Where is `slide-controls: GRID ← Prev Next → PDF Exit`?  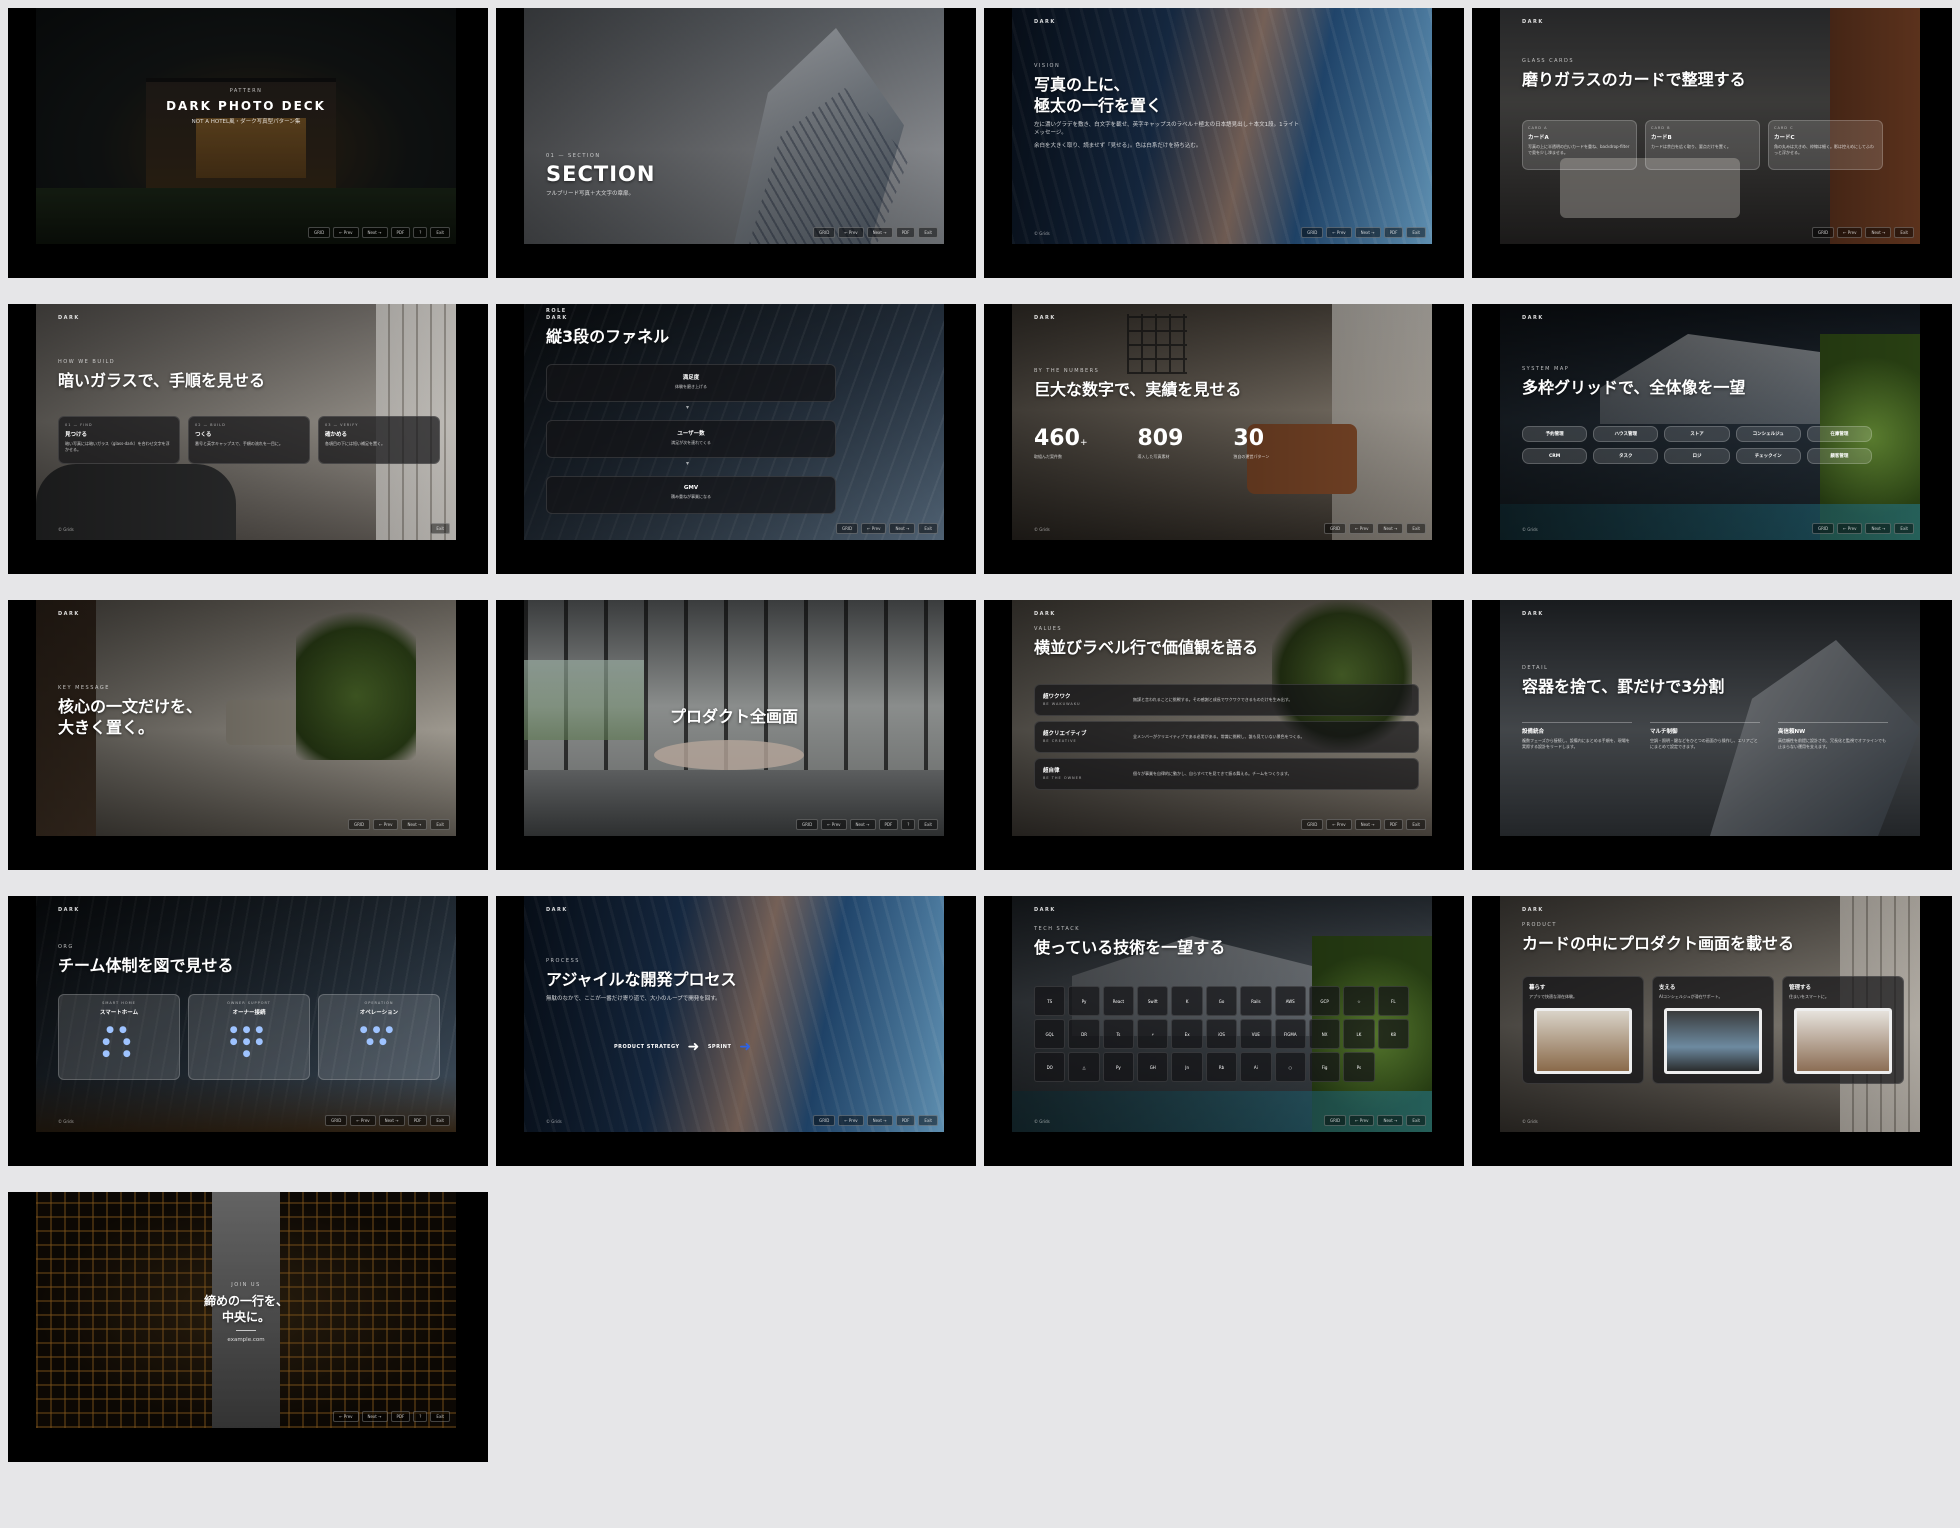 slide-controls: GRID ← Prev Next → PDF Exit is located at coordinates (1363, 232).